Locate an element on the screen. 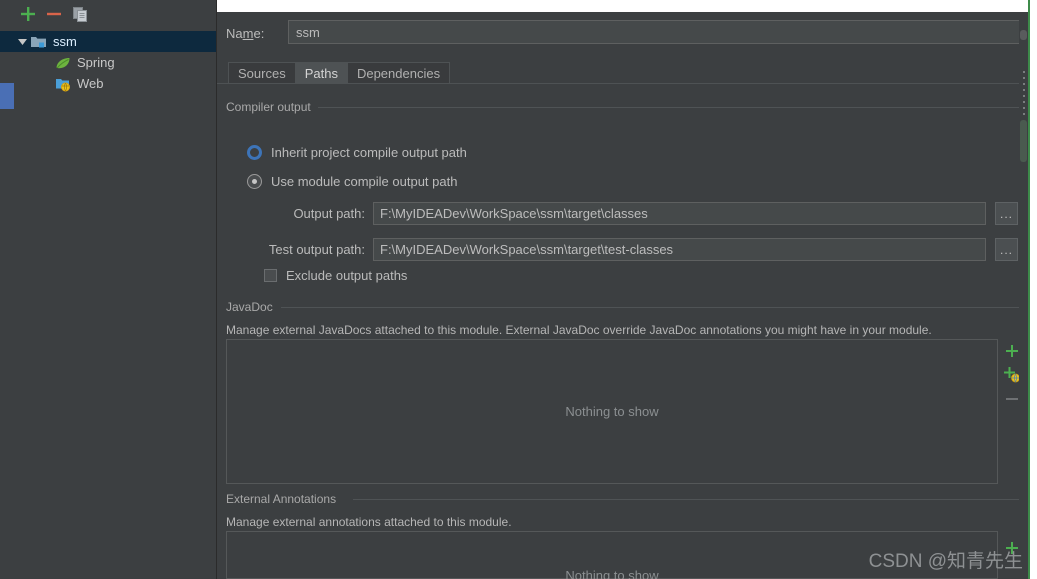  module-name-input: ssm is located at coordinates (657, 32).